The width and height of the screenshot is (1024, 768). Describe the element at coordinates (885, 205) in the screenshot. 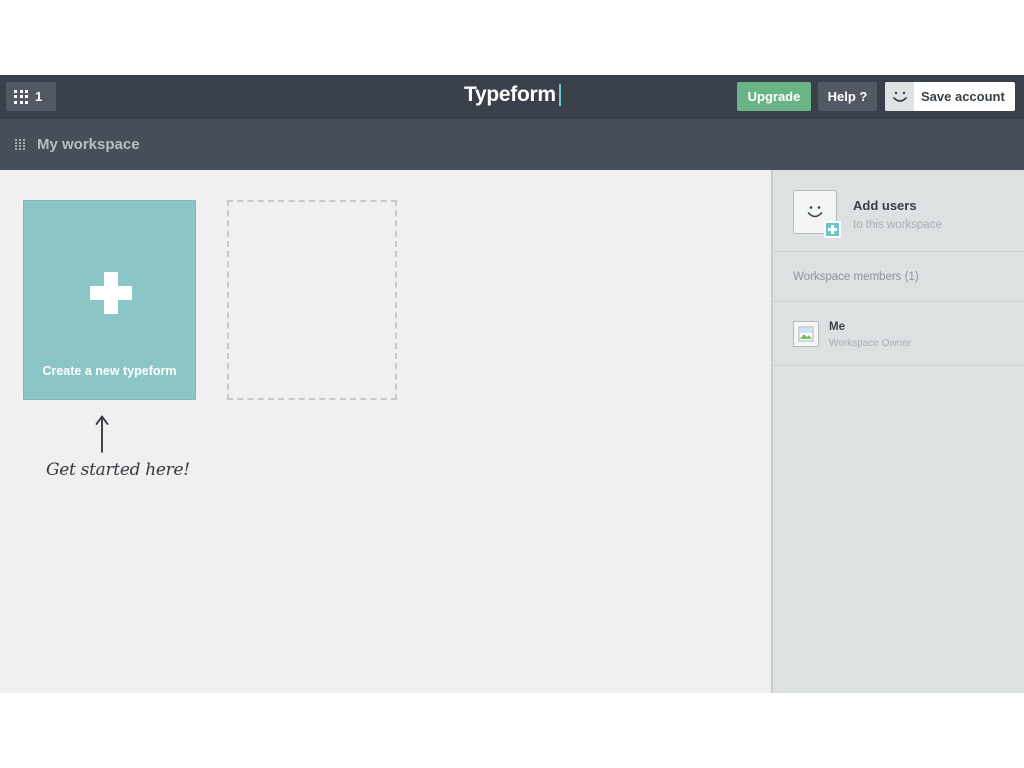

I see `add-users-title: Add users` at that location.